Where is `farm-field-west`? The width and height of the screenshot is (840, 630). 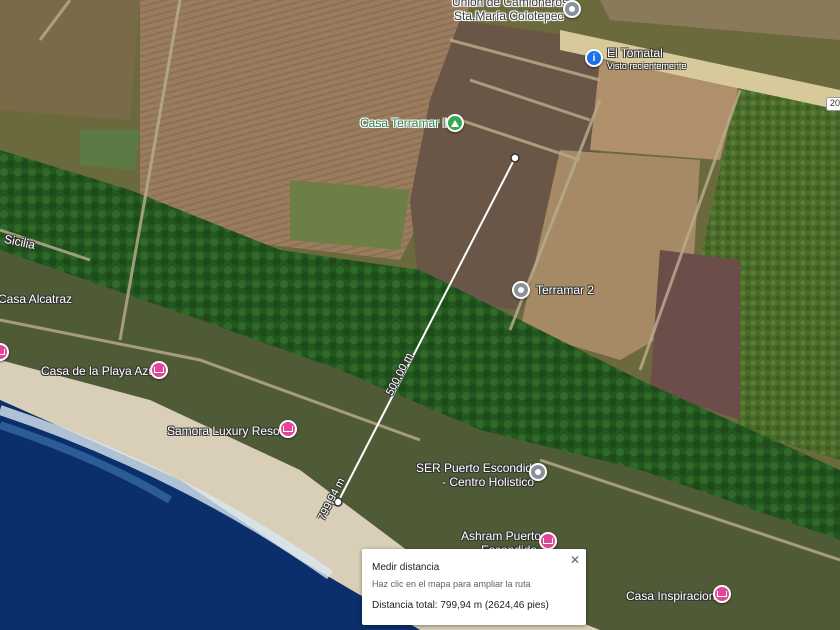 farm-field-west is located at coordinates (70, 60).